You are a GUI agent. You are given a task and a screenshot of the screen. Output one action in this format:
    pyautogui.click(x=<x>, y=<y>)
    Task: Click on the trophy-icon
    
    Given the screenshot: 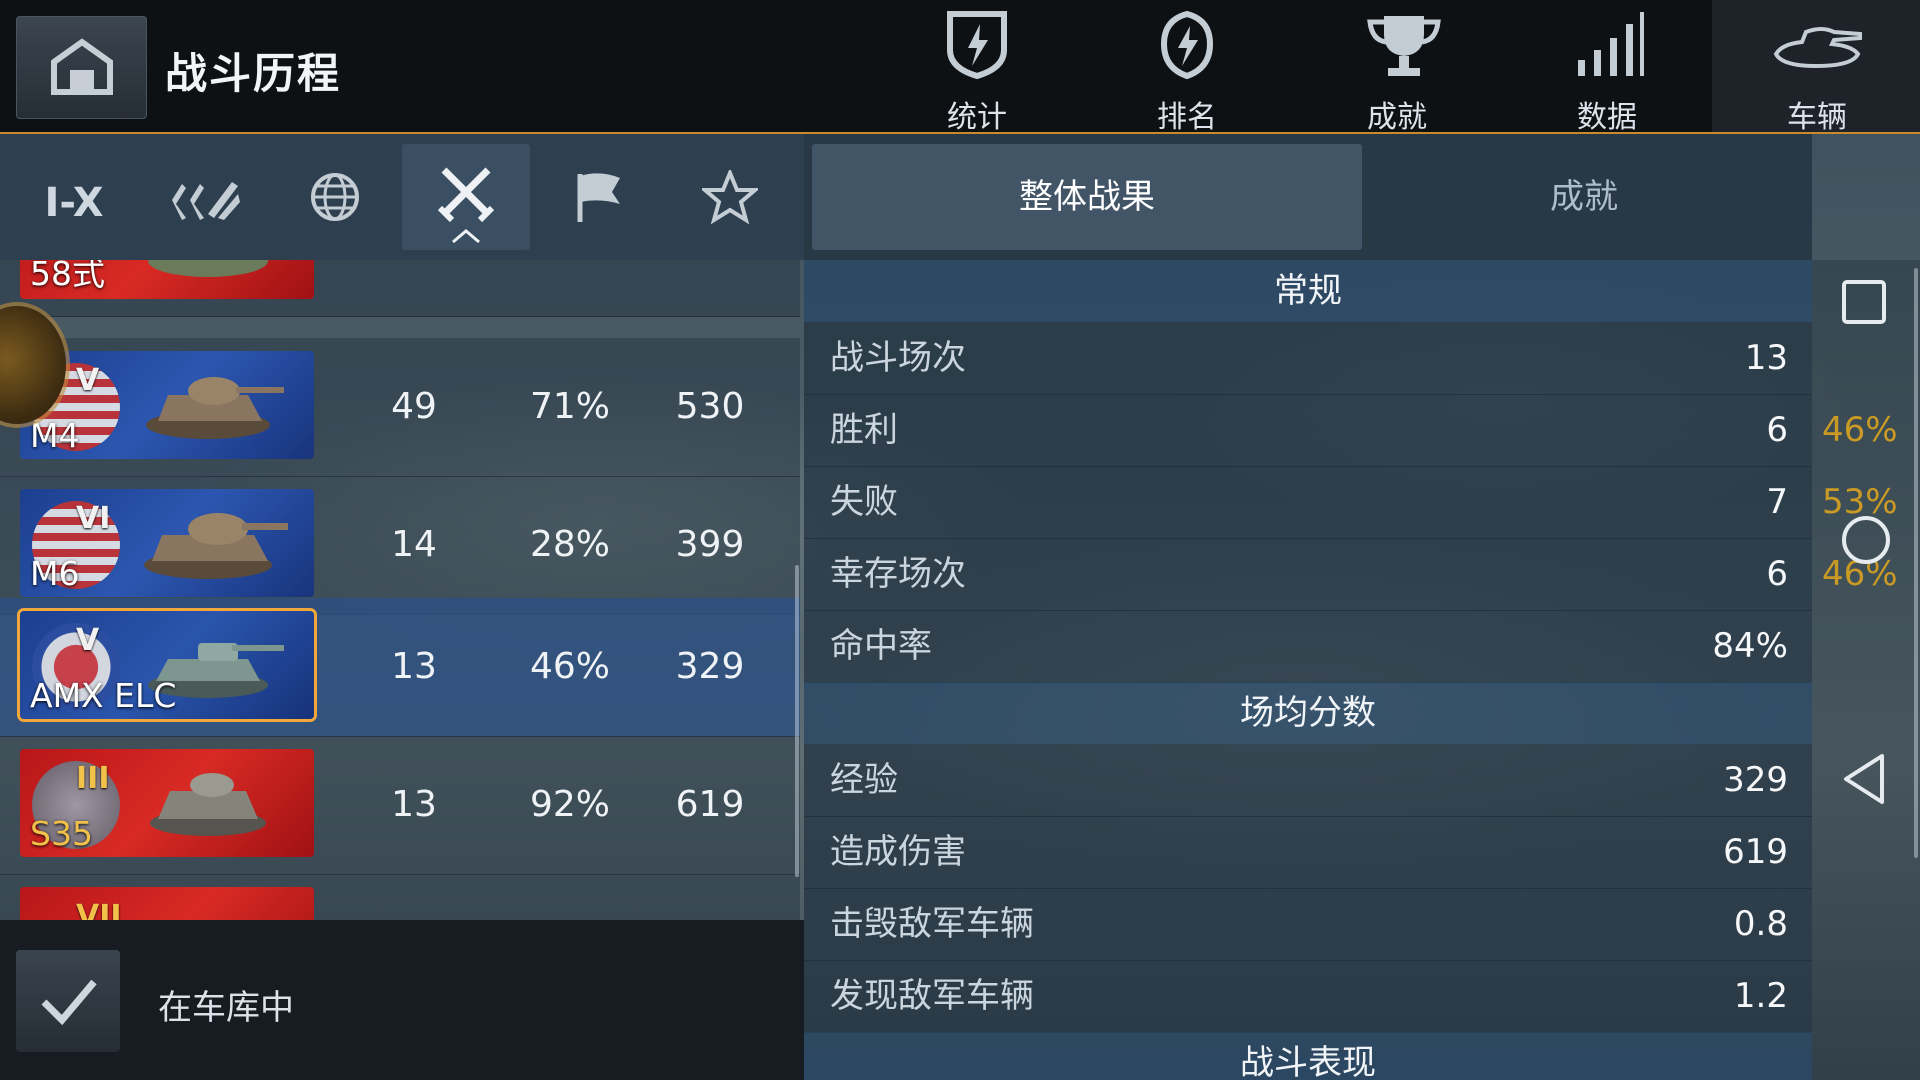 What is the action you would take?
    pyautogui.click(x=1404, y=46)
    